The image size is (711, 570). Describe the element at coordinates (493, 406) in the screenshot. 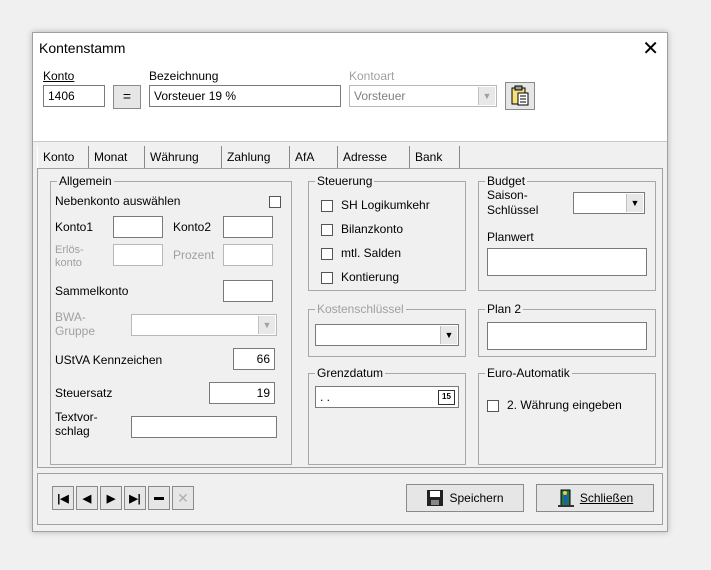

I see `zweite-waehrung-checkbox` at that location.